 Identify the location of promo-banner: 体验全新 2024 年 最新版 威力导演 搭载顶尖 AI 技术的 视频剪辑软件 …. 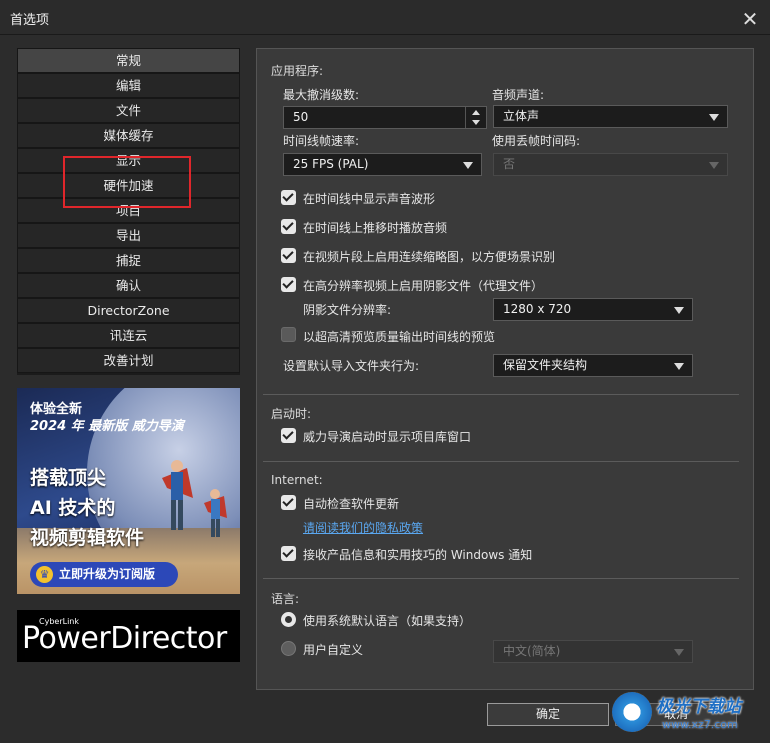
(128, 491).